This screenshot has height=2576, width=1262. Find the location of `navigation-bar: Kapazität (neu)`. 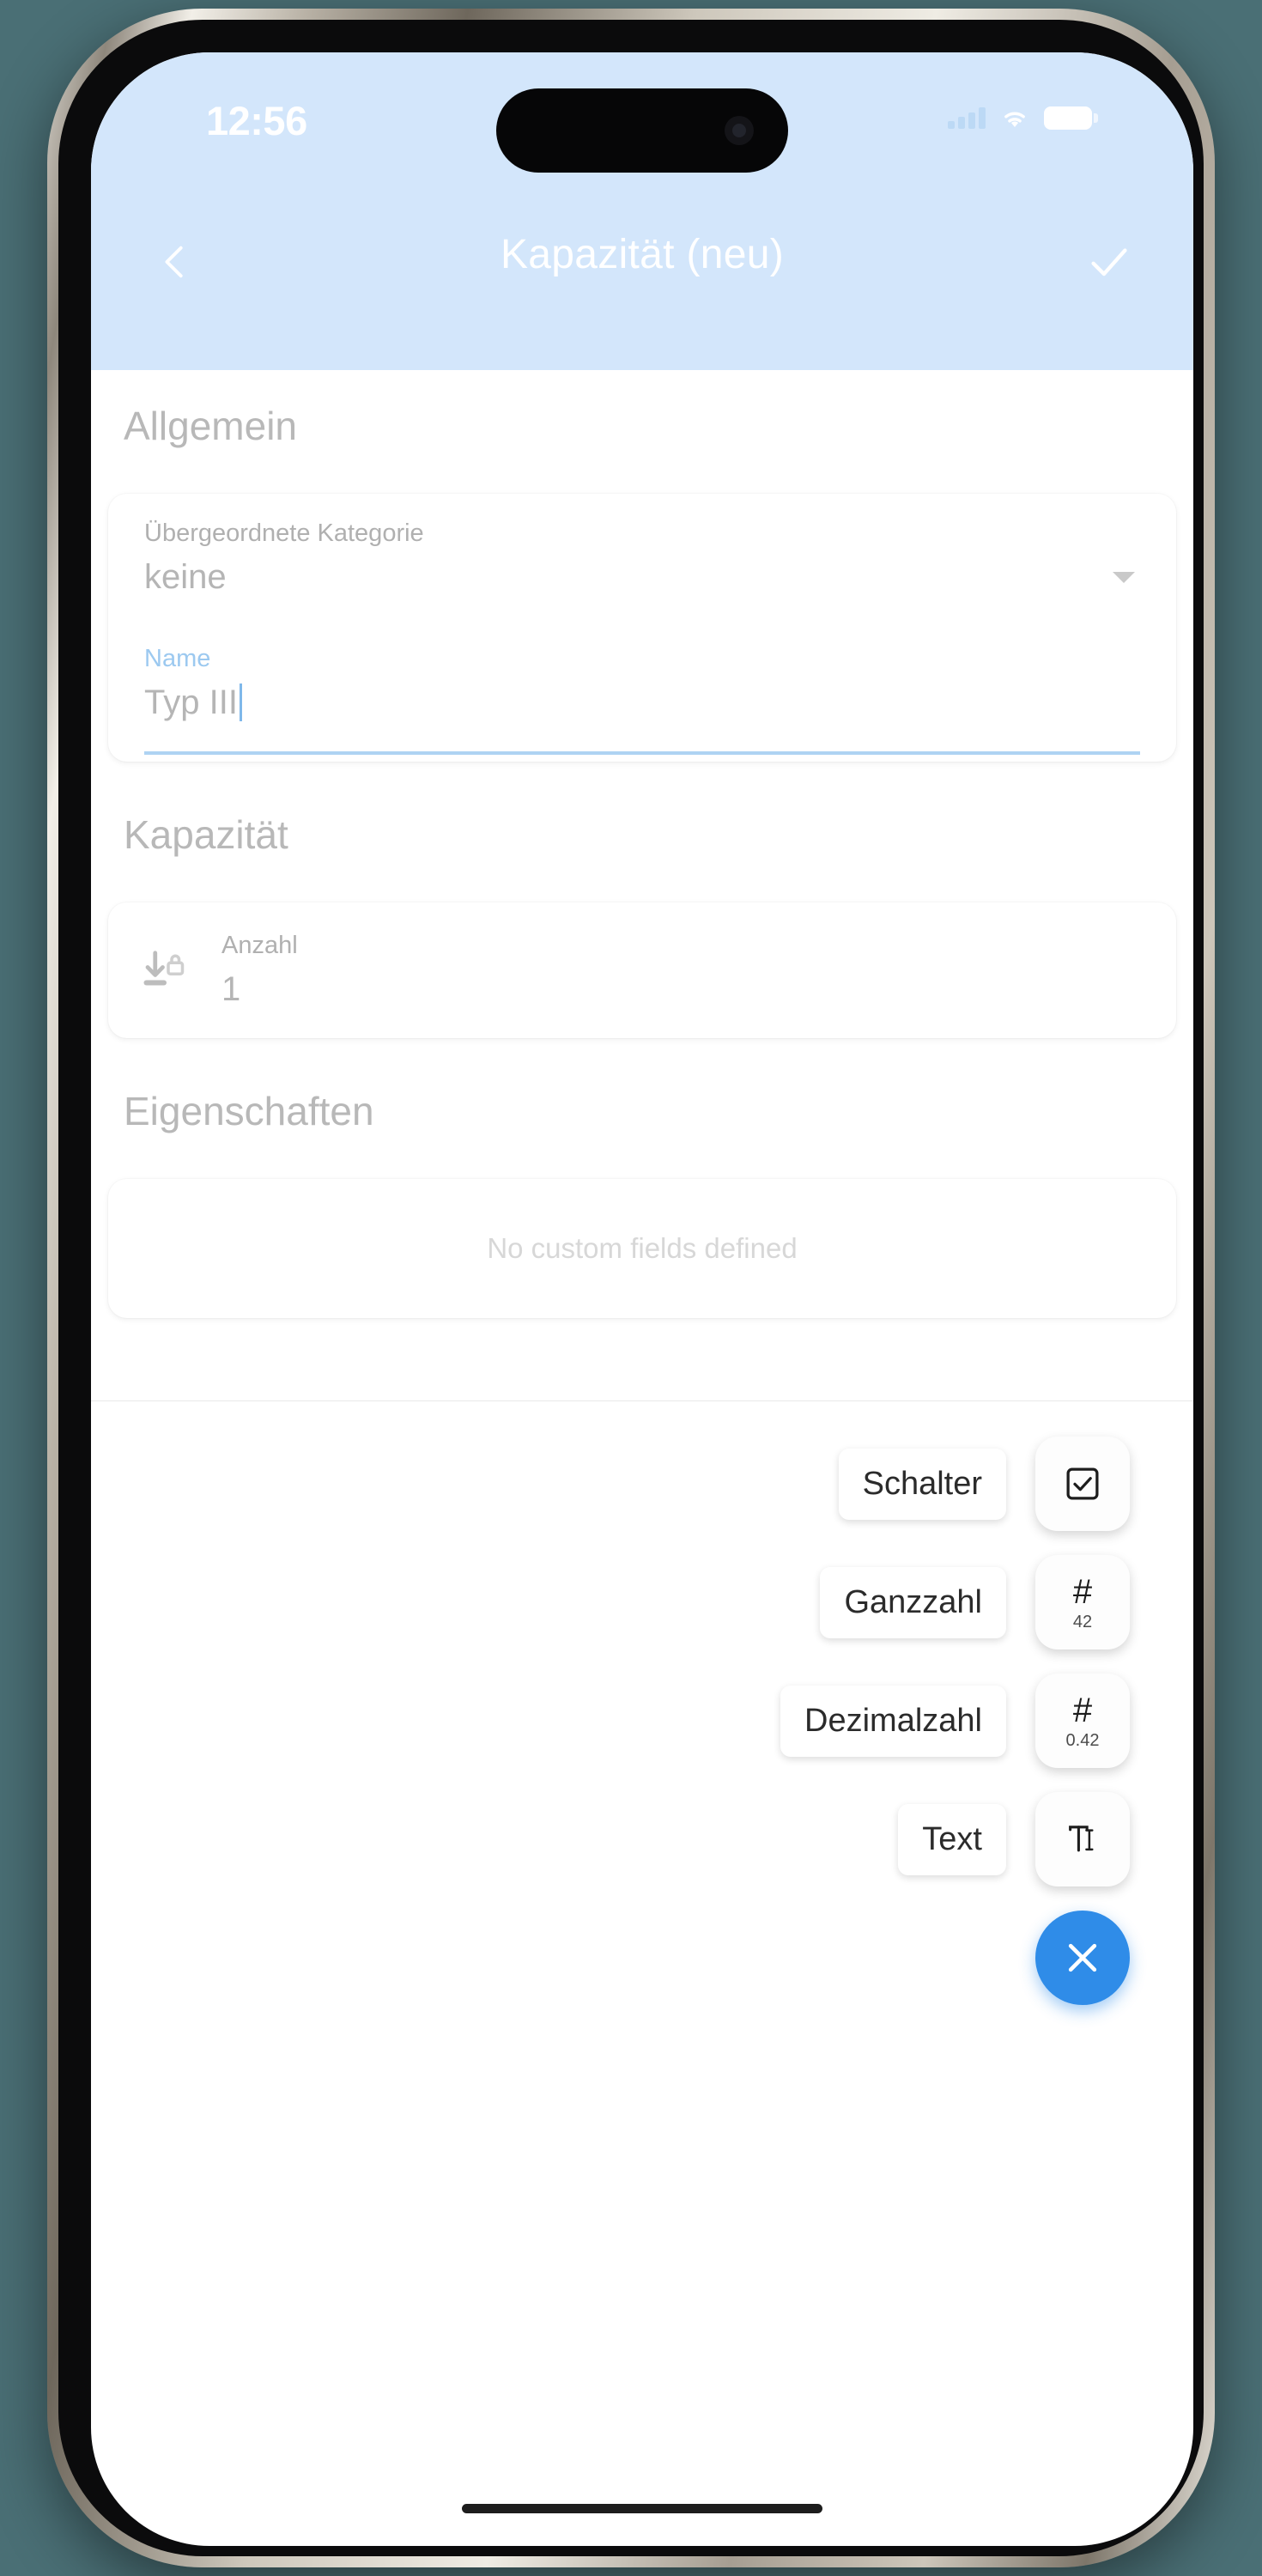

navigation-bar: Kapazität (neu) is located at coordinates (642, 280).